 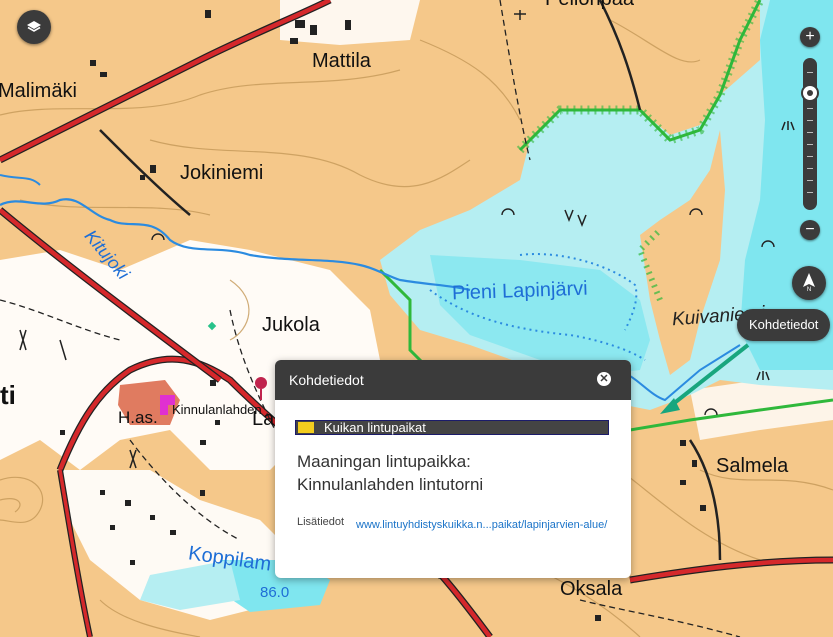 I want to click on popup-header: Kohdetiedot ✕, so click(x=453, y=380).